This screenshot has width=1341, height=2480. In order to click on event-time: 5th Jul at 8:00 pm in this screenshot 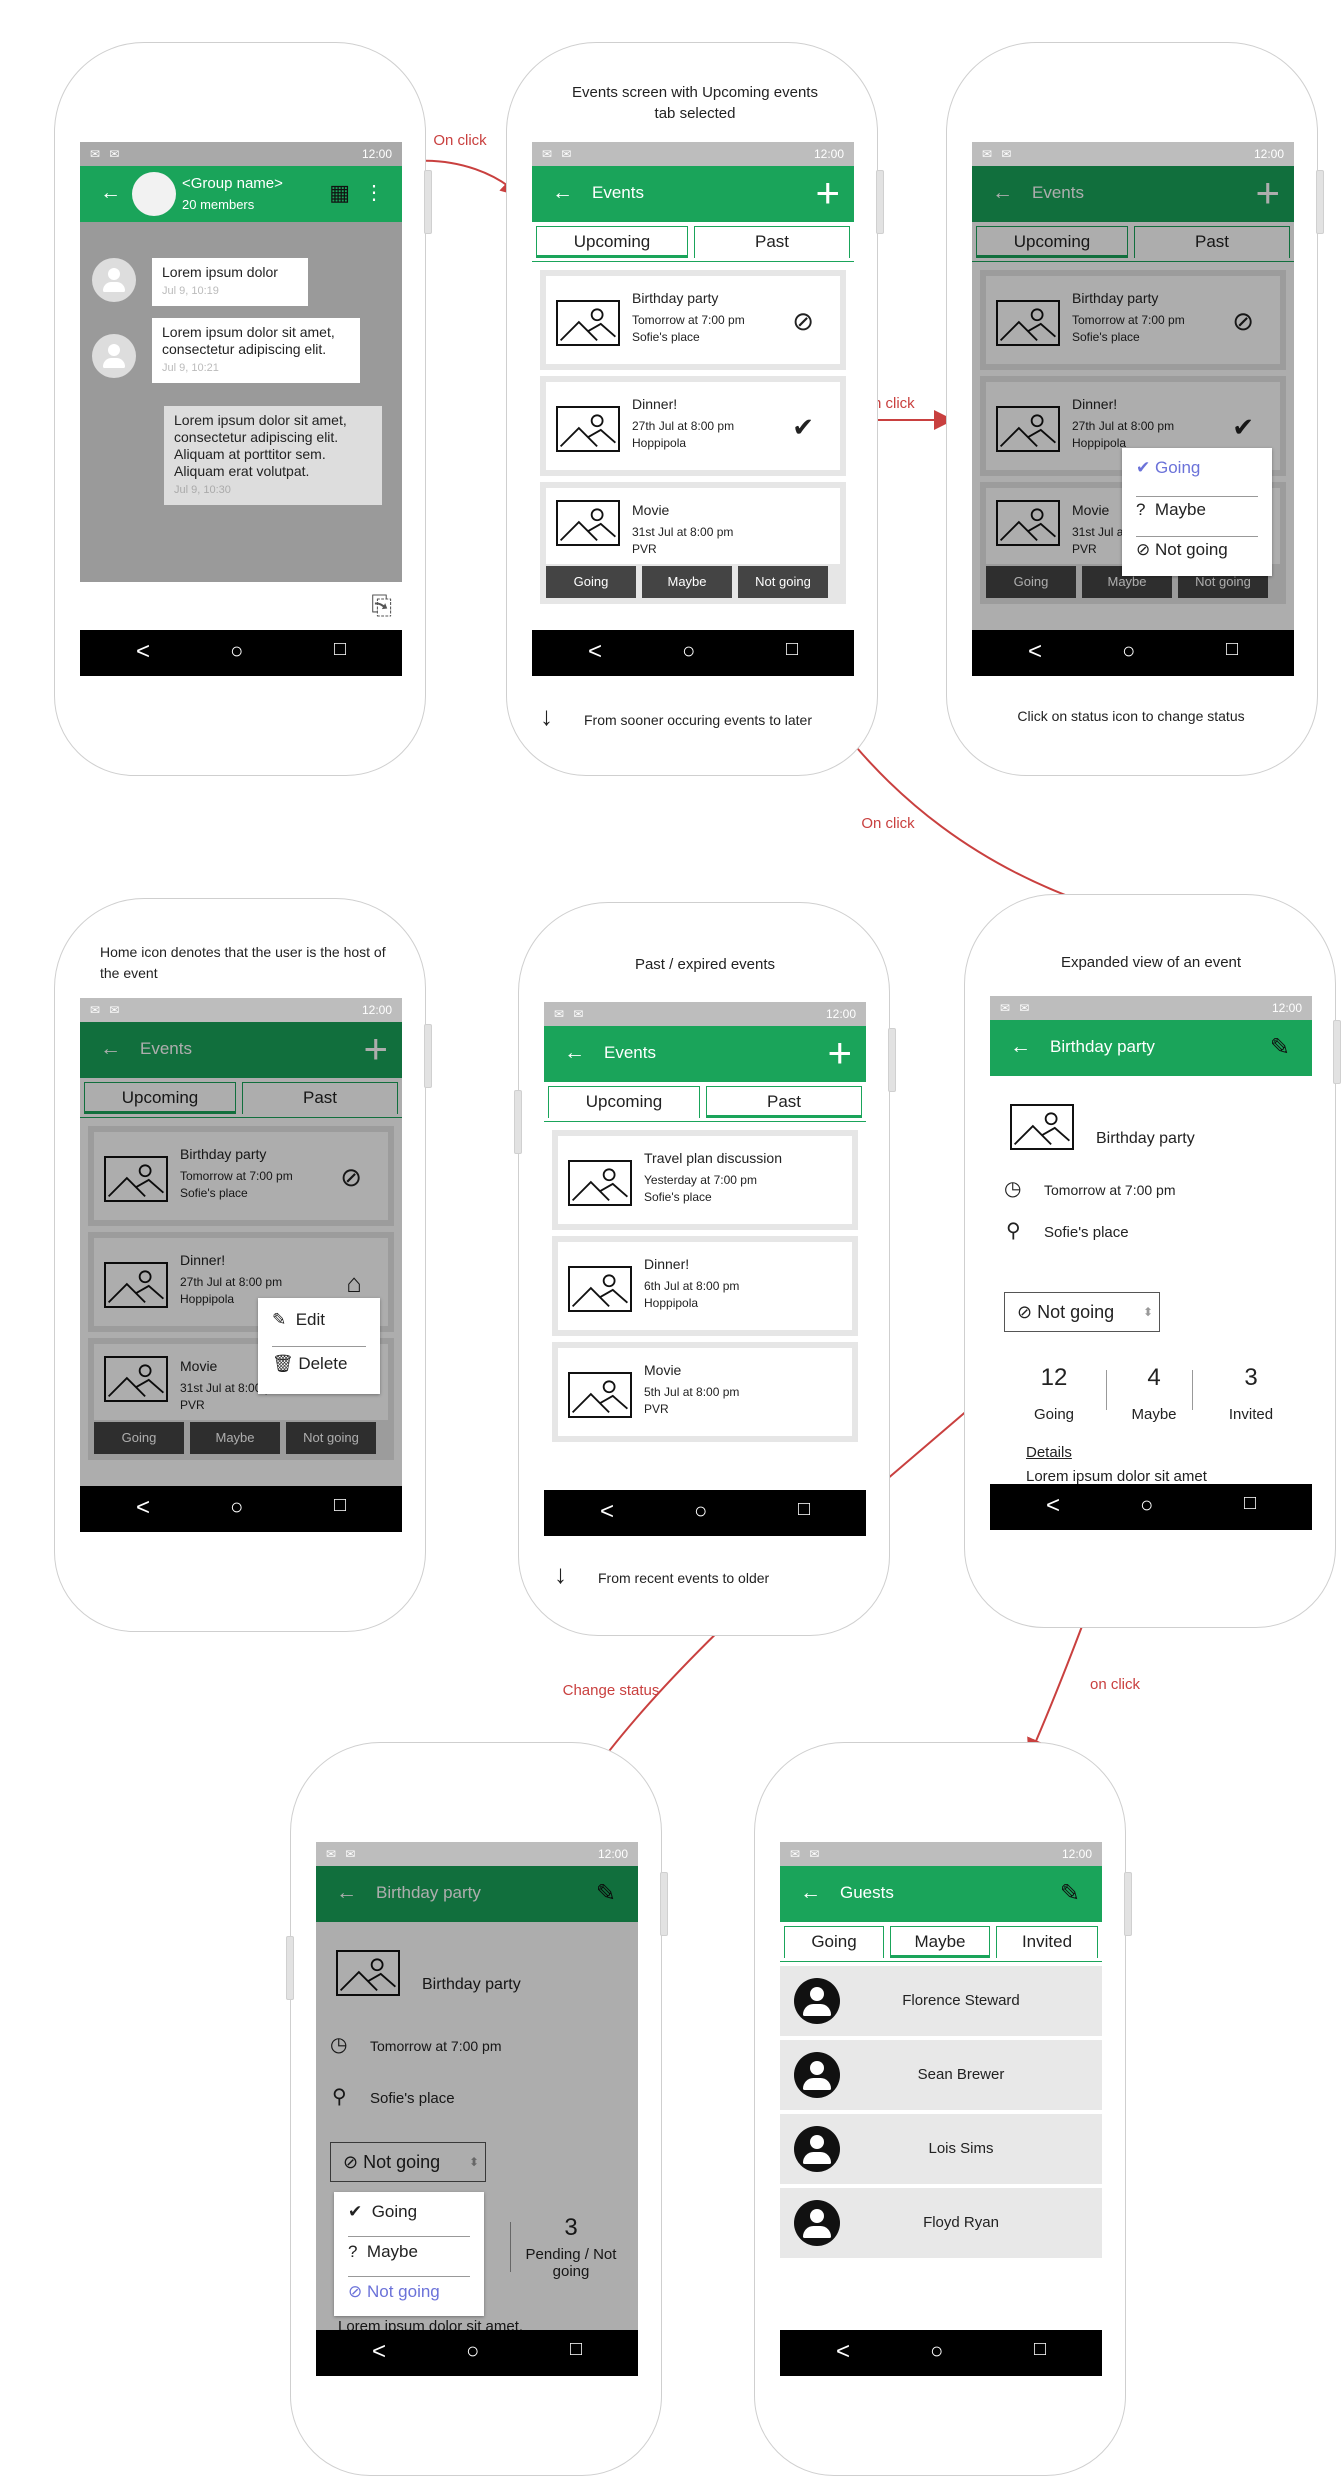, I will do `click(692, 1392)`.